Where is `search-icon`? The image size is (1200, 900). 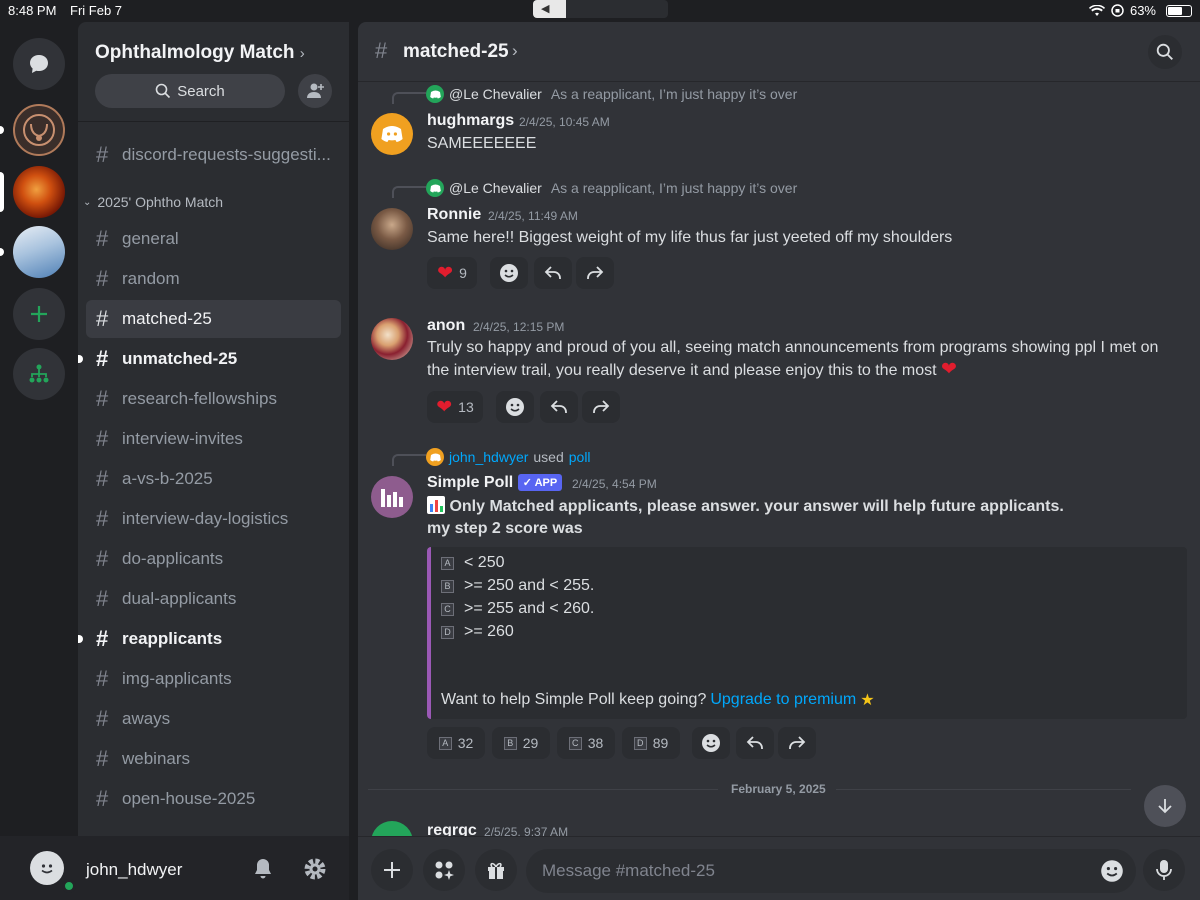
search-icon is located at coordinates (1164, 51).